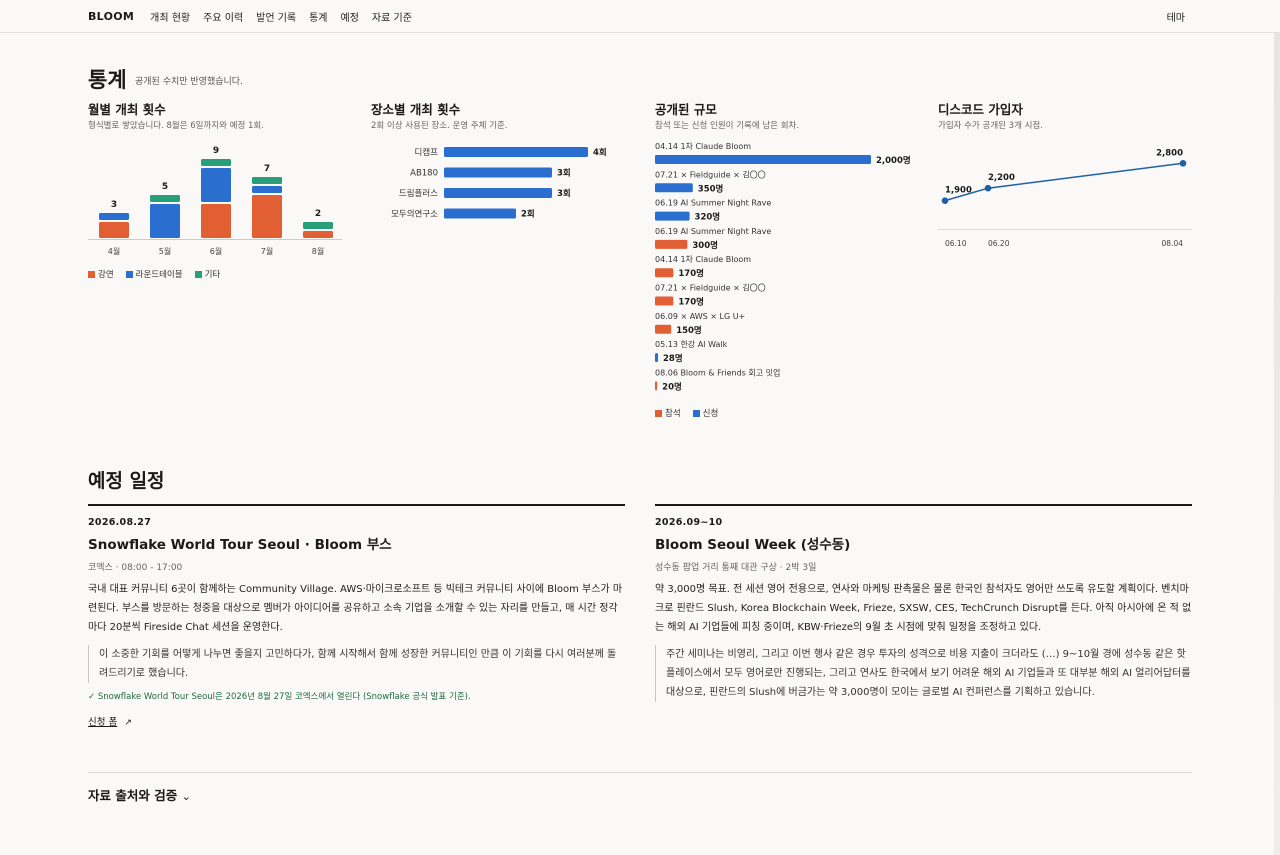 The height and width of the screenshot is (855, 1280). I want to click on logo: BLOOM, so click(111, 16).